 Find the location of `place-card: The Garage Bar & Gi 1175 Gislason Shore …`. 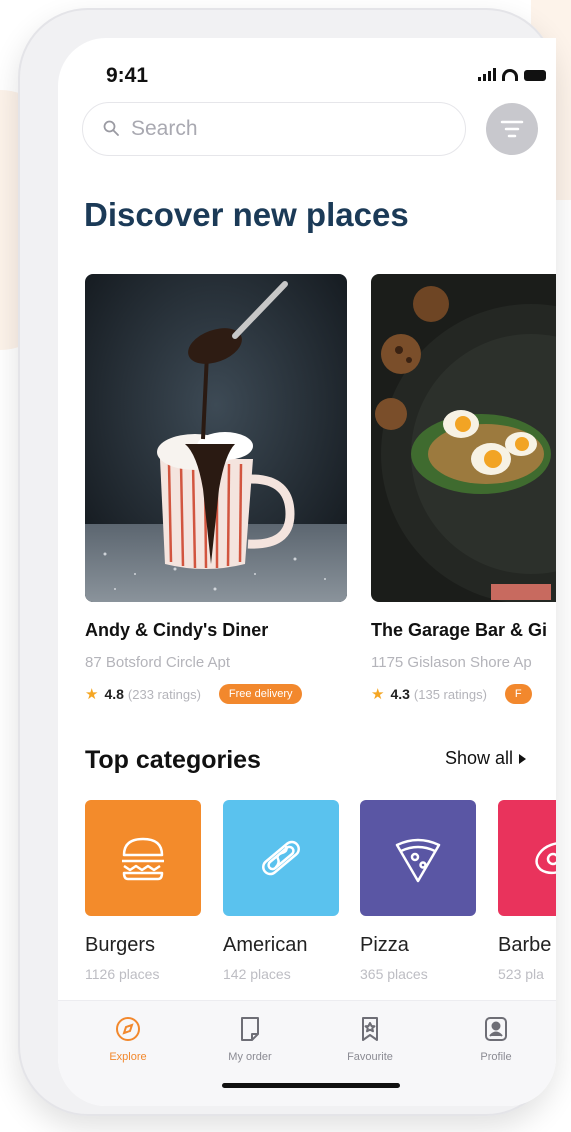

place-card: The Garage Bar & Gi 1175 Gislason Shore … is located at coordinates (463, 494).